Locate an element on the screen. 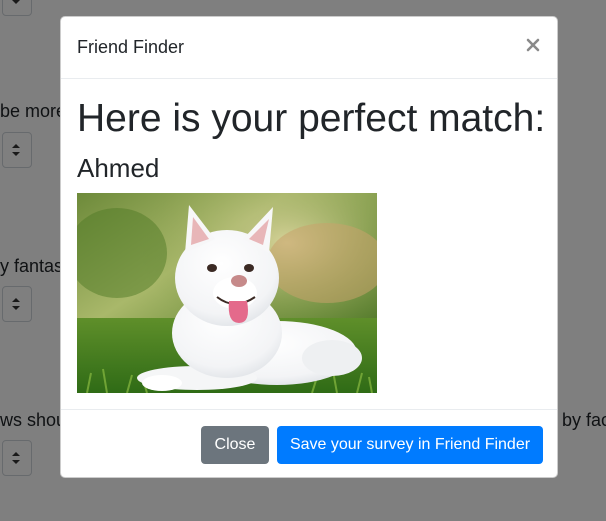  close-icon is located at coordinates (533, 45).